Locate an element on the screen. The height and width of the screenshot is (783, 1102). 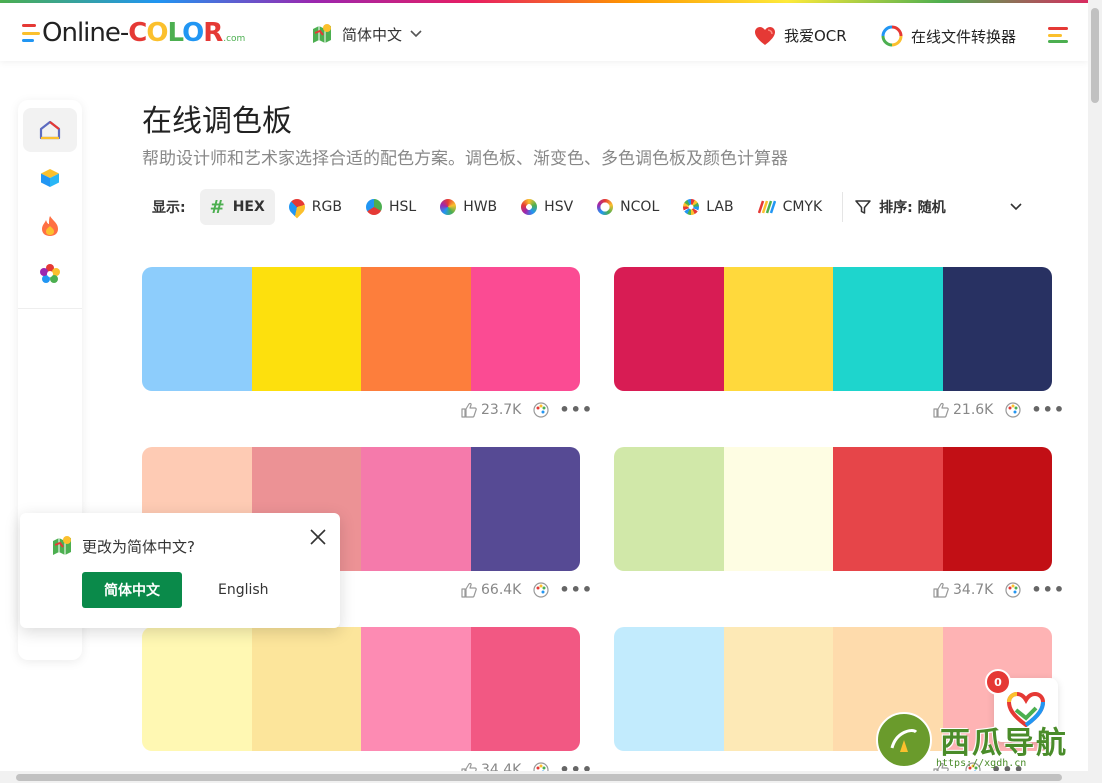
flower-icon is located at coordinates (50, 273).